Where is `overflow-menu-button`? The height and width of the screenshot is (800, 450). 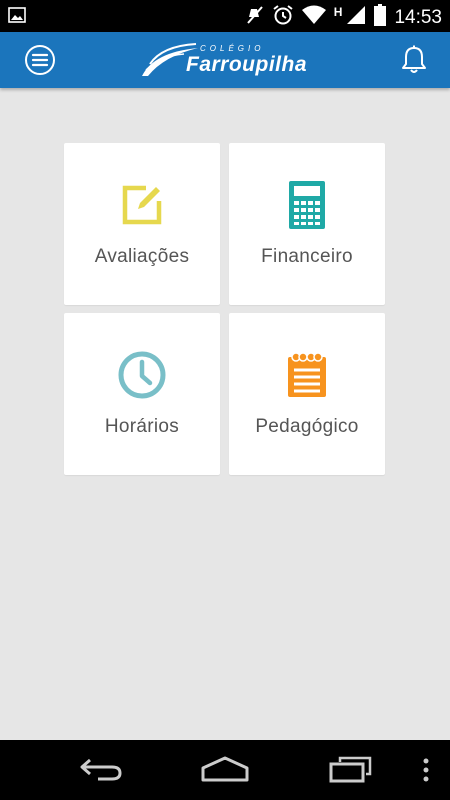
overflow-menu-button is located at coordinates (426, 773).